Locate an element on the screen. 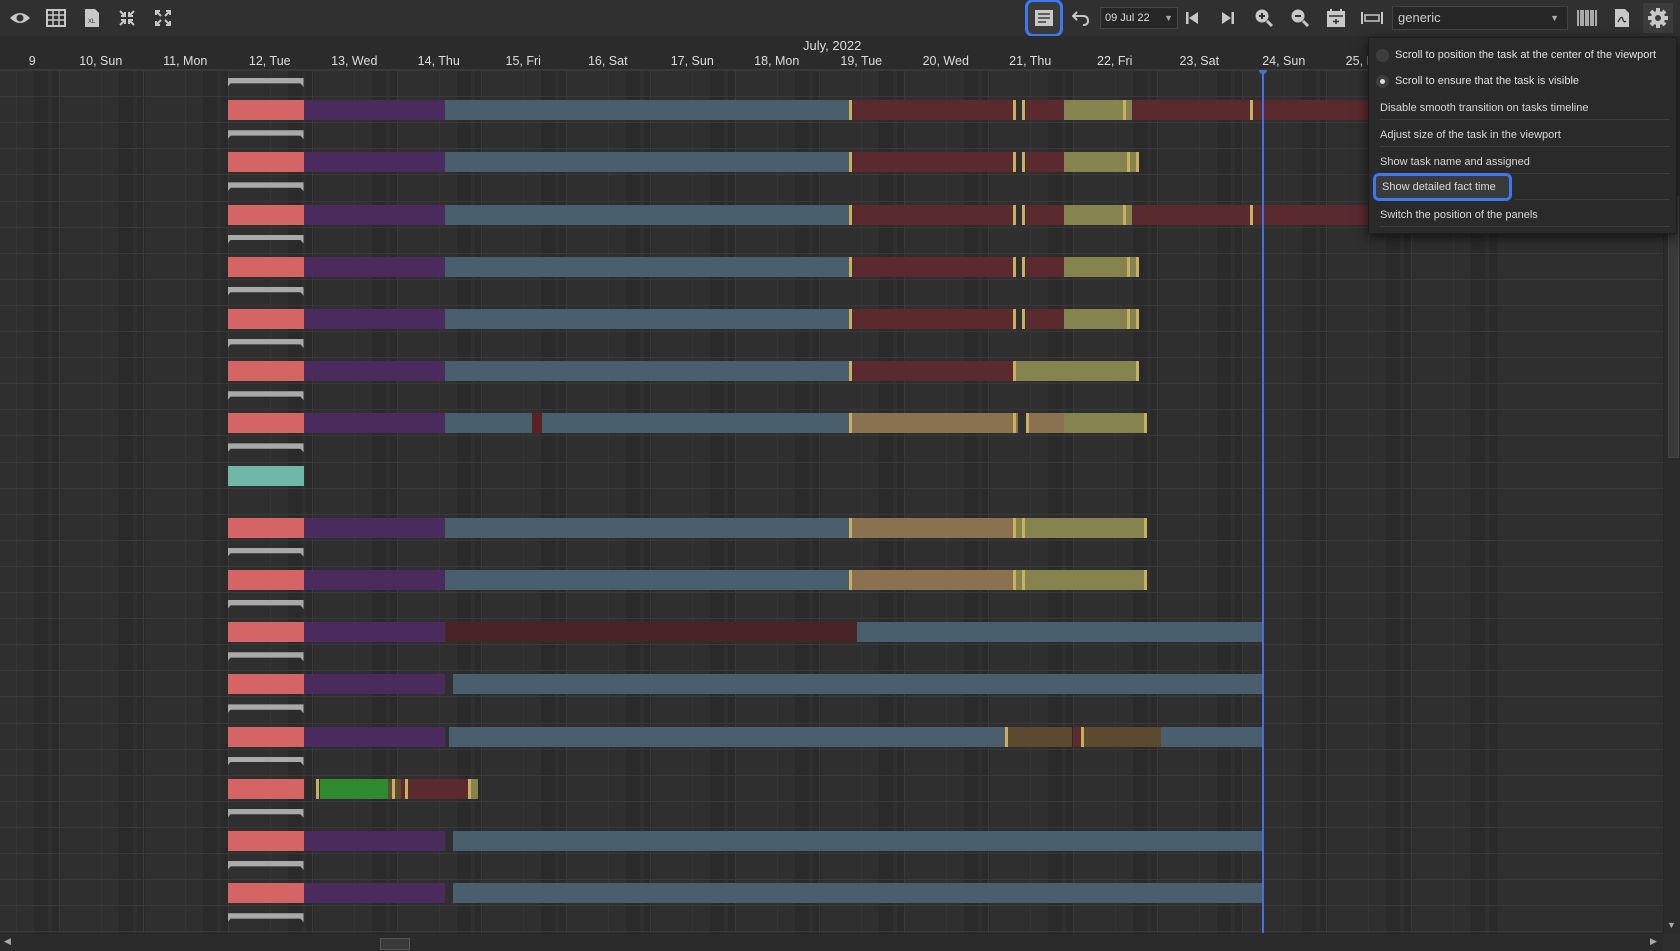  profile-select: generic ▼ is located at coordinates (1480, 18).